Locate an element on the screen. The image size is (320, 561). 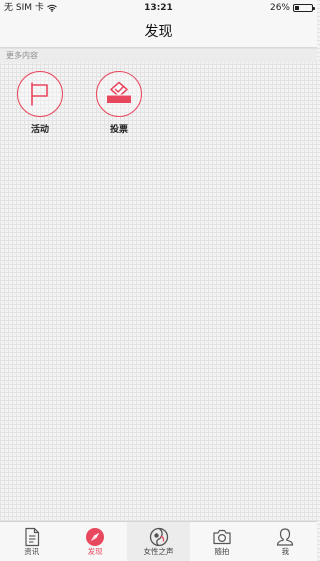
tab-me-label: 我 is located at coordinates (285, 551).